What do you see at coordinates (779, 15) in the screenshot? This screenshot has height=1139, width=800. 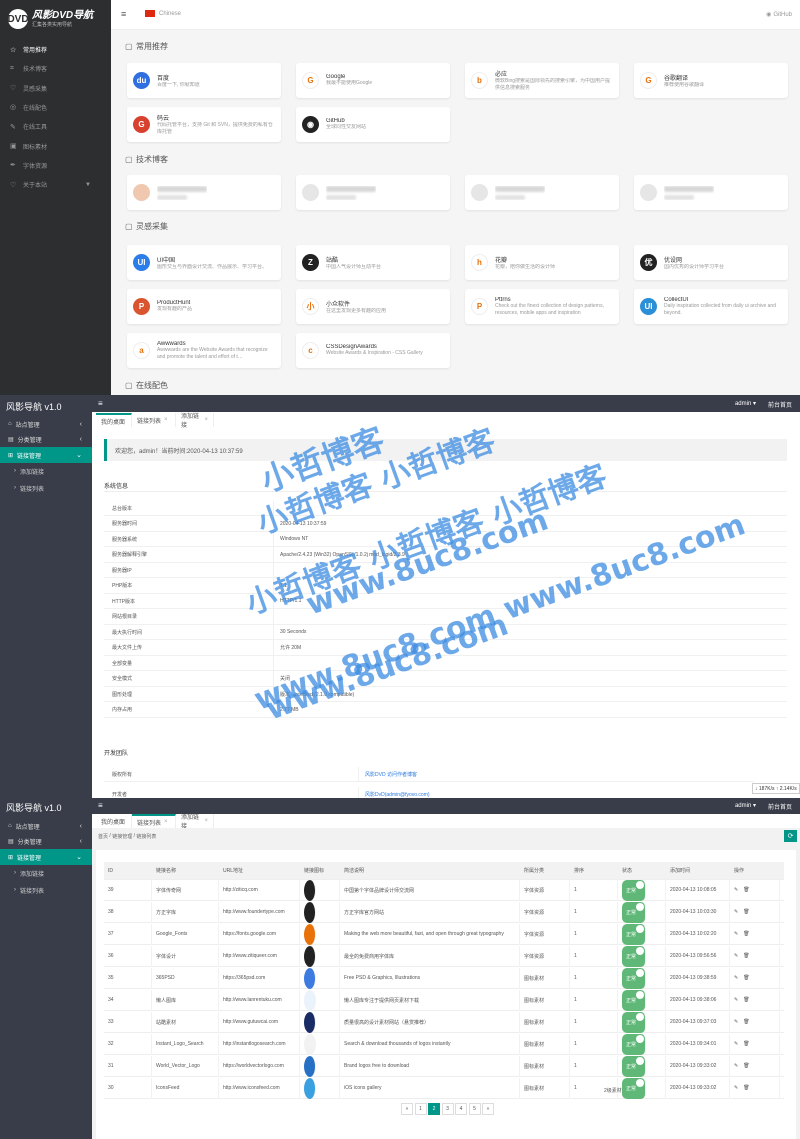 I see `github-link: ◉ GitHub` at bounding box center [779, 15].